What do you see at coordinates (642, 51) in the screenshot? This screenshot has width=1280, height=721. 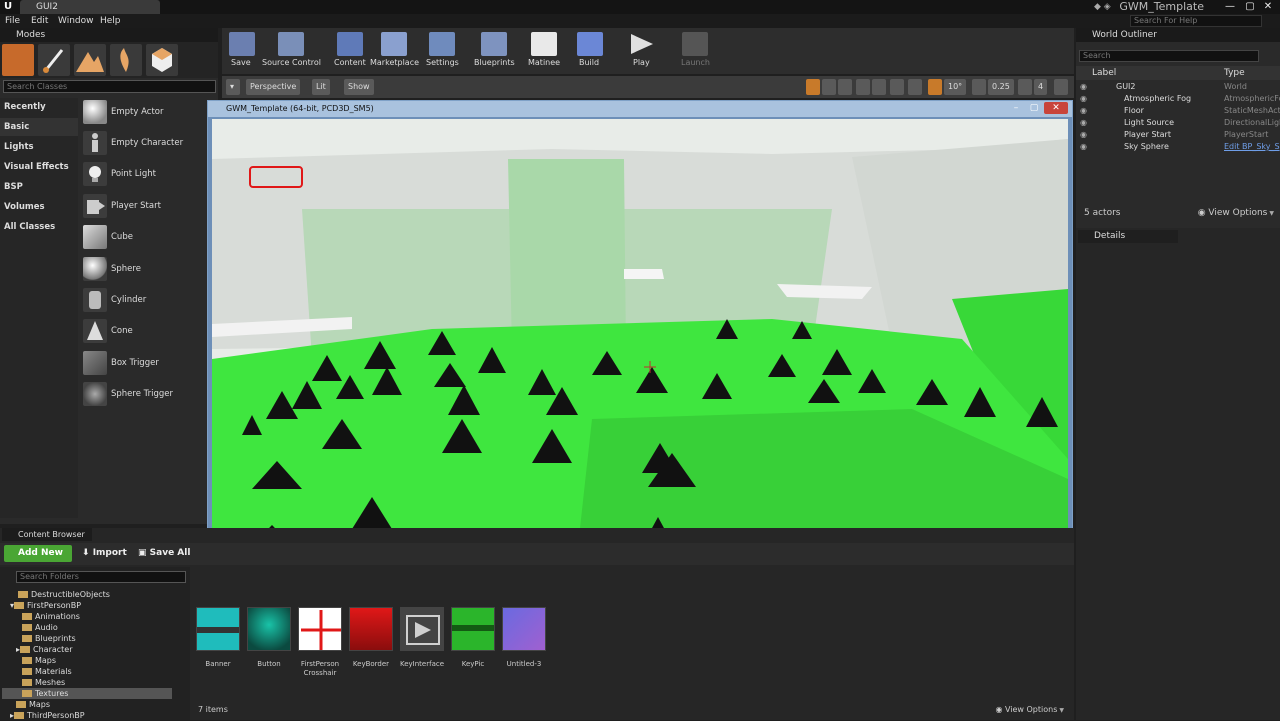 I see `play-button: Play` at bounding box center [642, 51].